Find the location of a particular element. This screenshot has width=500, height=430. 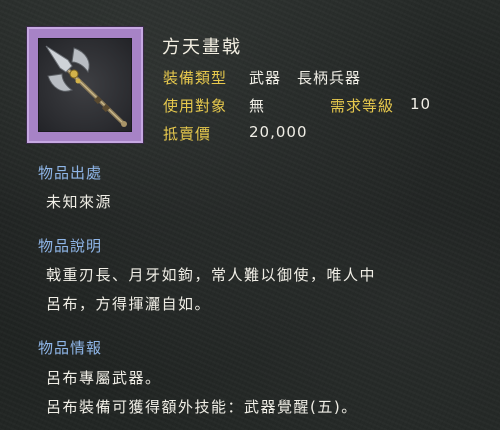

use-target-value: 無 is located at coordinates (257, 106).